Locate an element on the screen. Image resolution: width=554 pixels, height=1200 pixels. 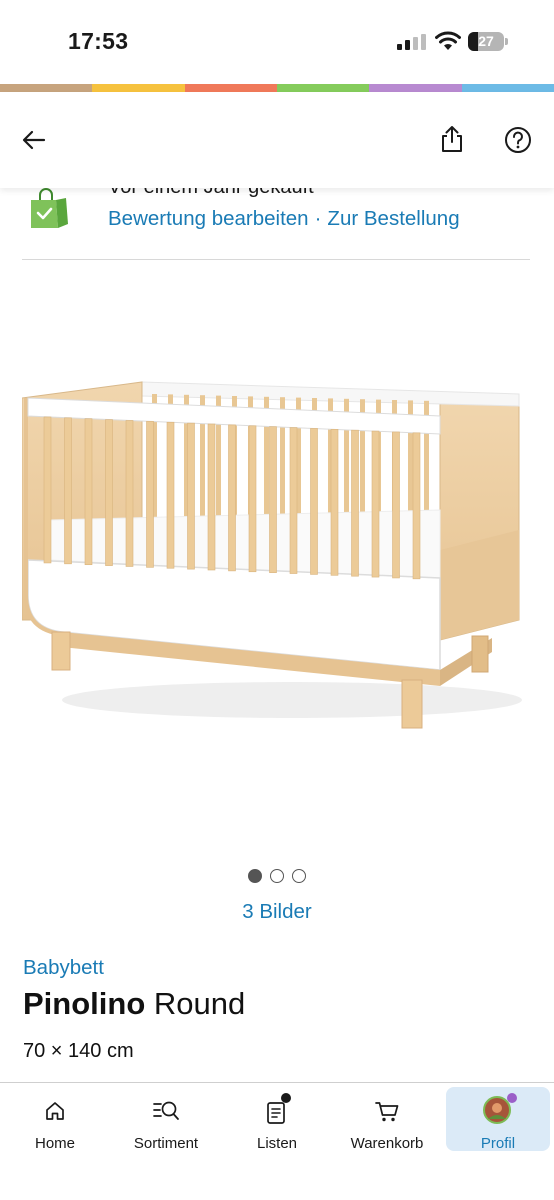
product-brand: Pinolino is located at coordinates (84, 1003).